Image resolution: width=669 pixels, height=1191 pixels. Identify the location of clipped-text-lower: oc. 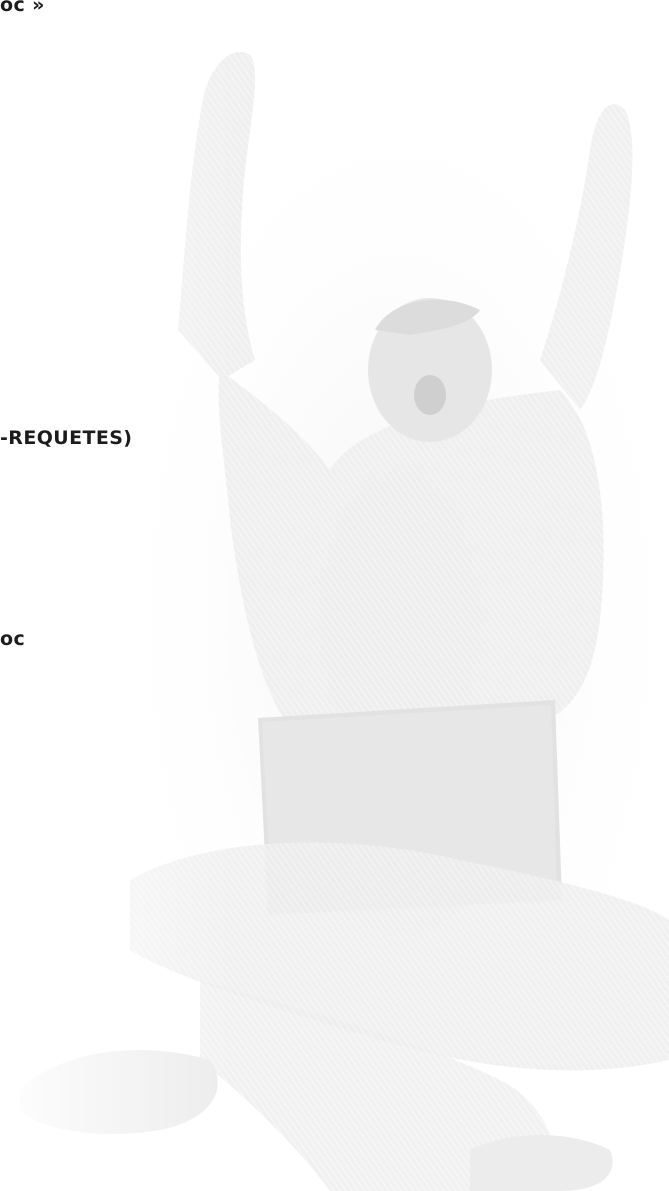
(13, 639).